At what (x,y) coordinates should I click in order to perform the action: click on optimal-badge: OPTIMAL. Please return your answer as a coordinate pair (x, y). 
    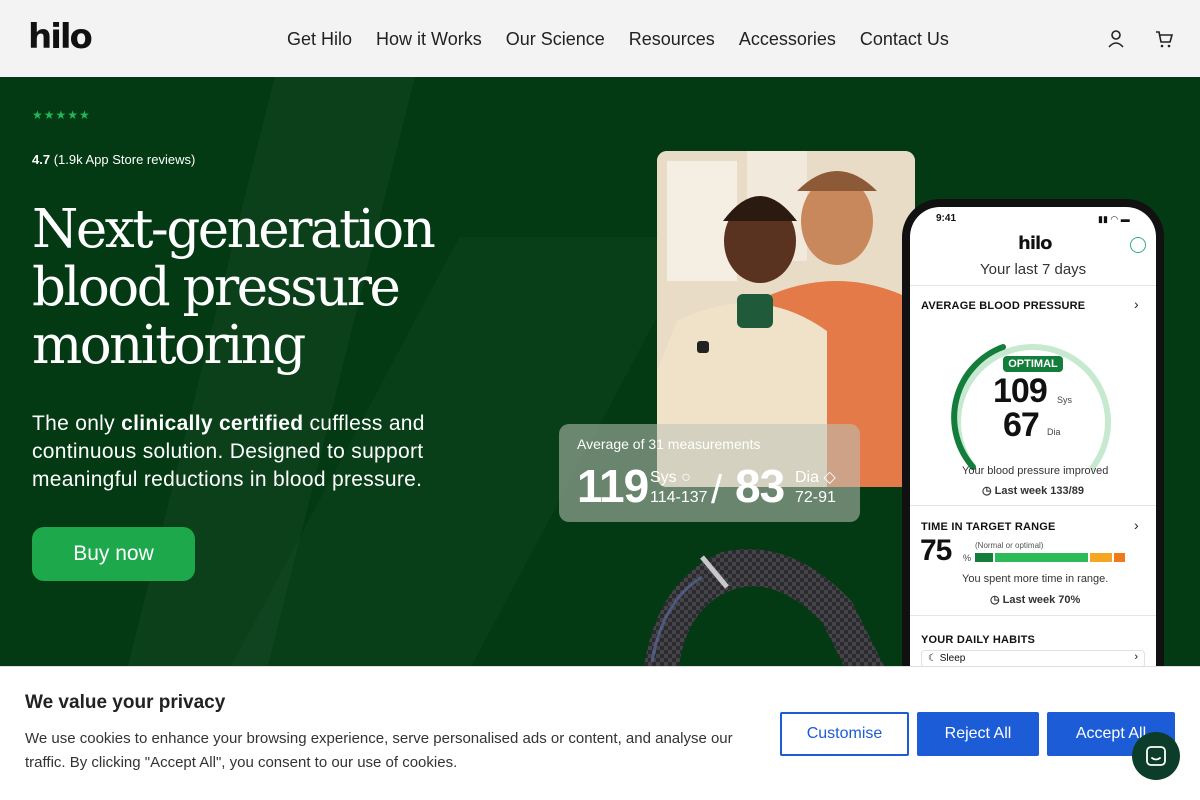
    Looking at the image, I should click on (1033, 364).